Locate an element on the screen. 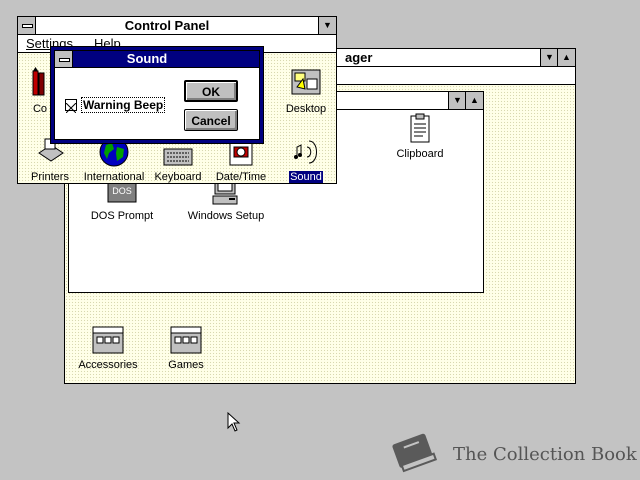  dos-icon-text: DOS is located at coordinates (122, 191).